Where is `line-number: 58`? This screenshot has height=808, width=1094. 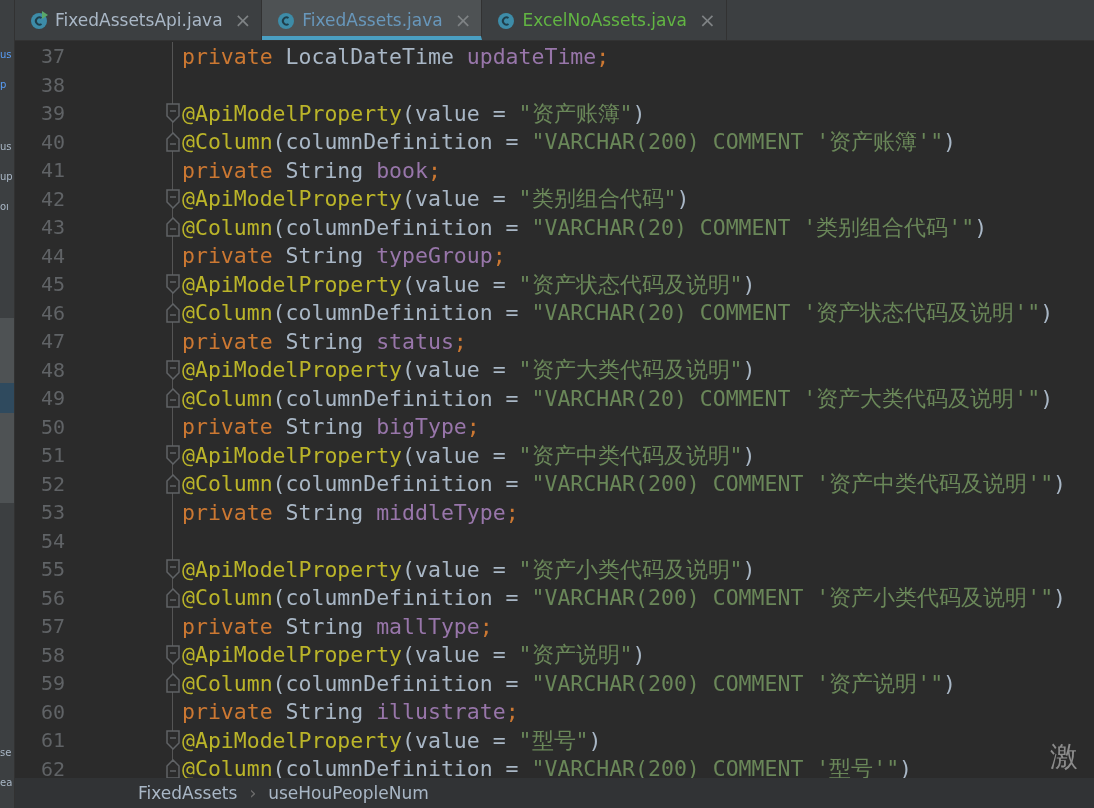 line-number: 58 is located at coordinates (52, 654).